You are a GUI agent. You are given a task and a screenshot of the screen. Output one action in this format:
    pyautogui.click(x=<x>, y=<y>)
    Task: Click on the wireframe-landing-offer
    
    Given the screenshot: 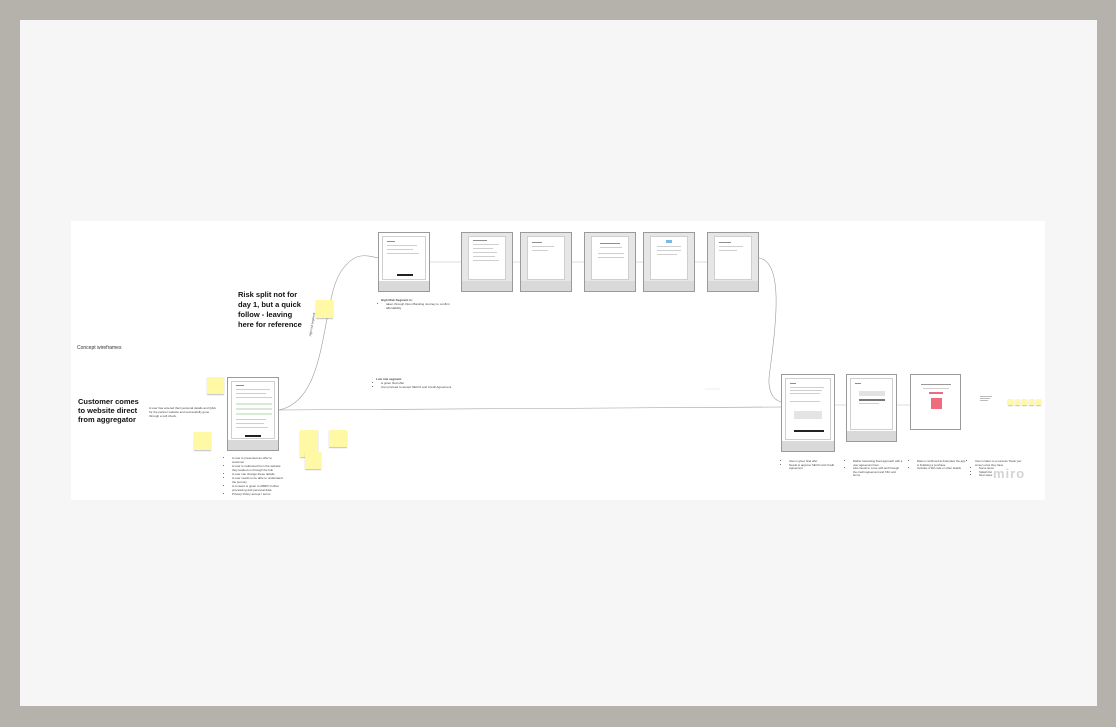 What is the action you would take?
    pyautogui.click(x=253, y=414)
    